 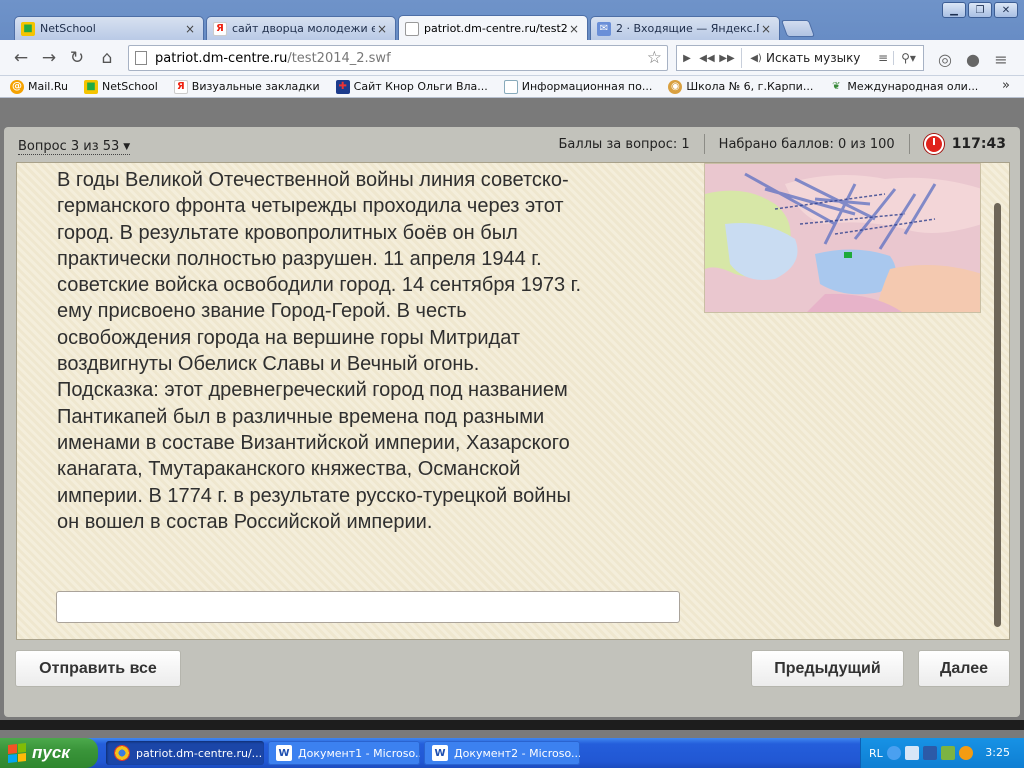 I want to click on timer-icon, so click(x=933, y=144).